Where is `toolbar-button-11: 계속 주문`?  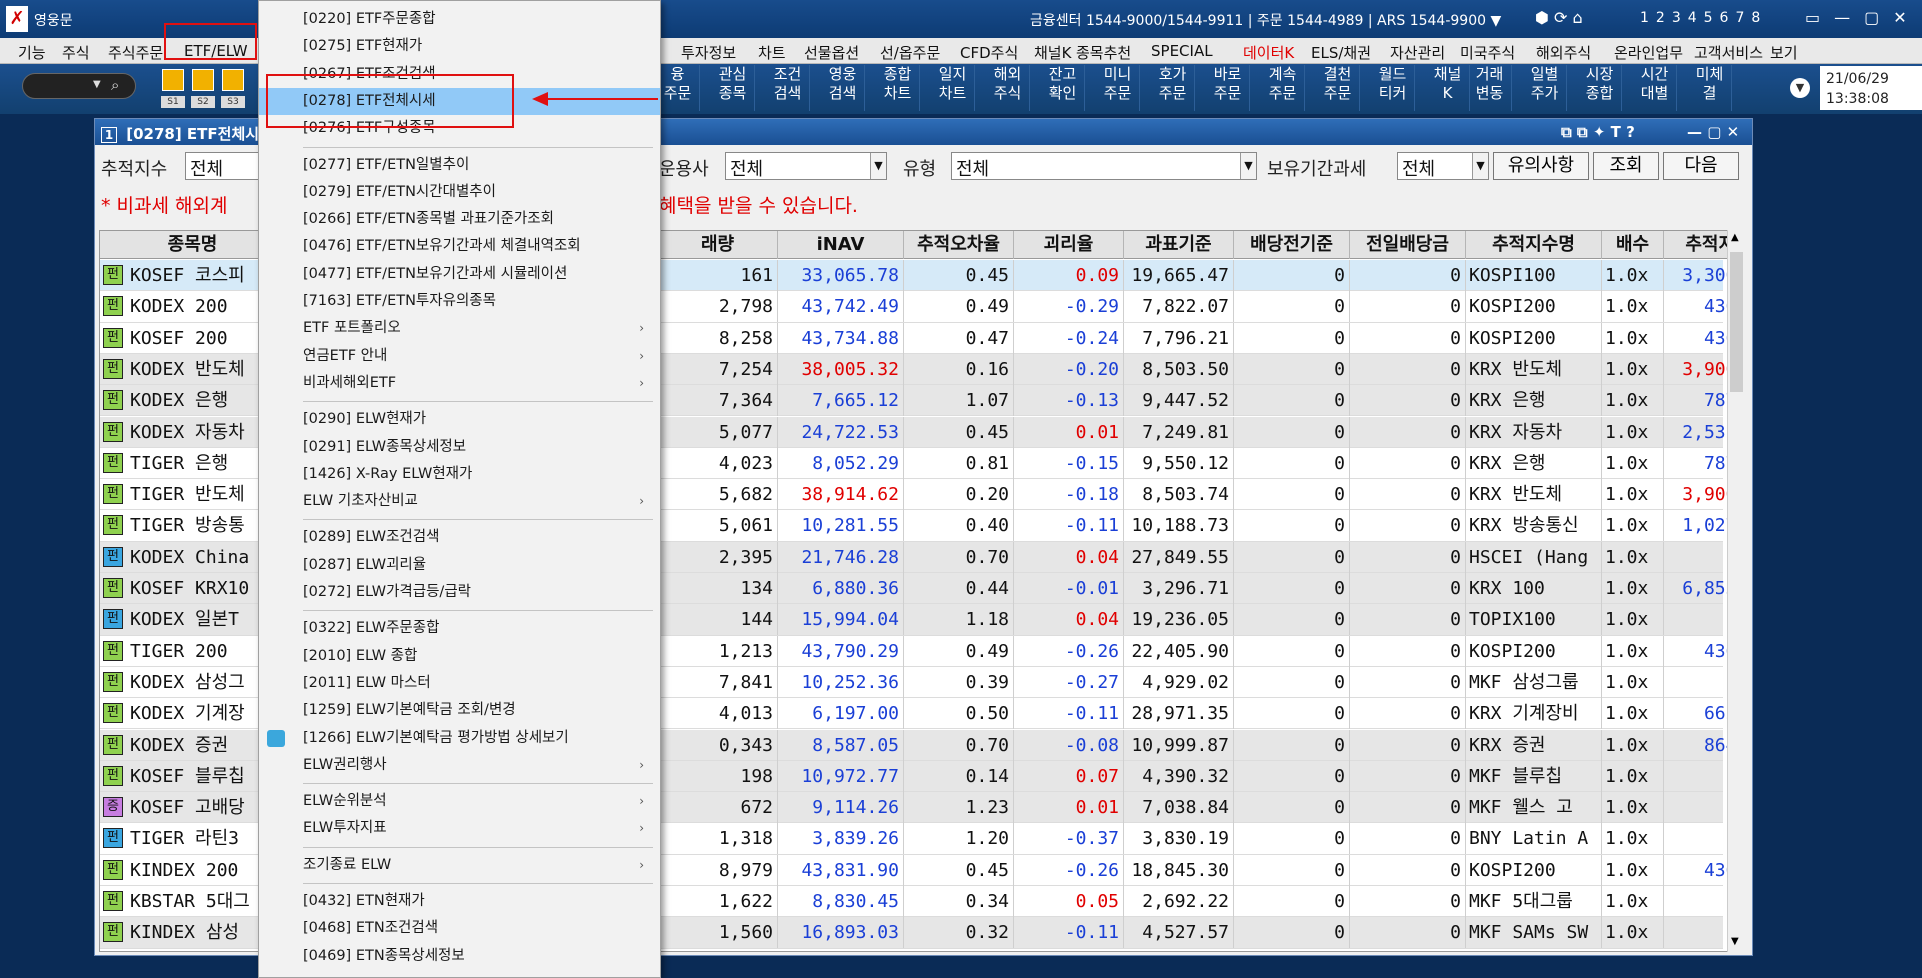 toolbar-button-11: 계속 주문 is located at coordinates (1283, 88).